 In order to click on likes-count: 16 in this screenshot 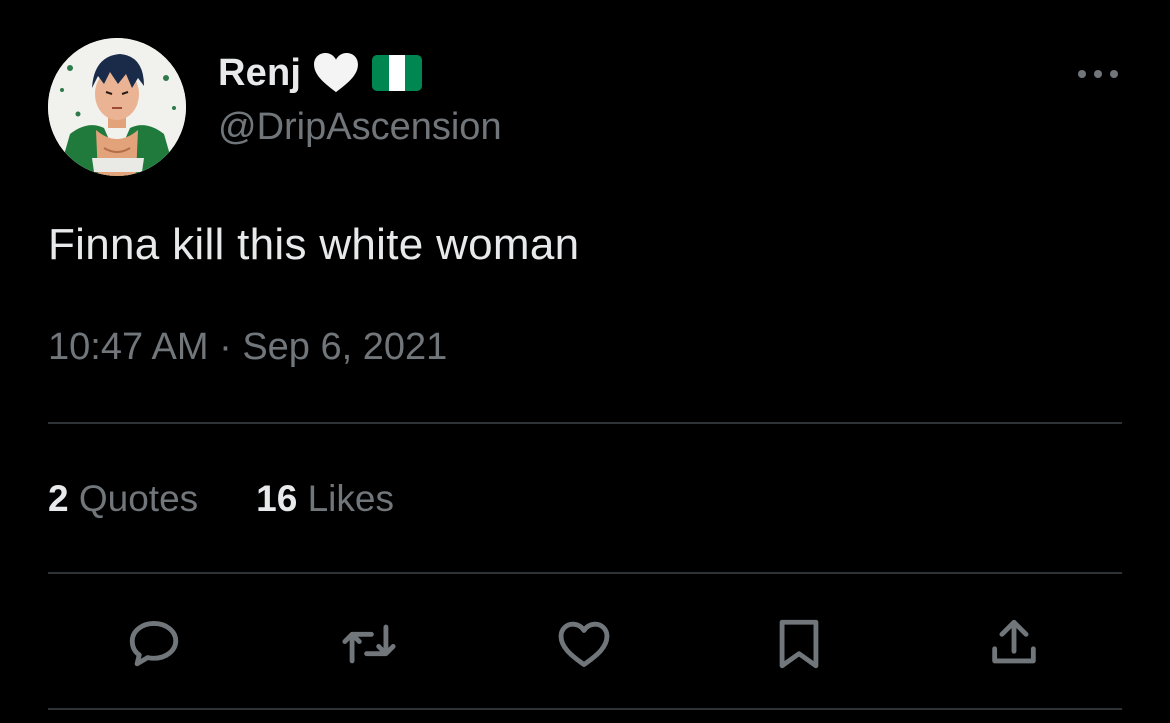, I will do `click(277, 498)`.